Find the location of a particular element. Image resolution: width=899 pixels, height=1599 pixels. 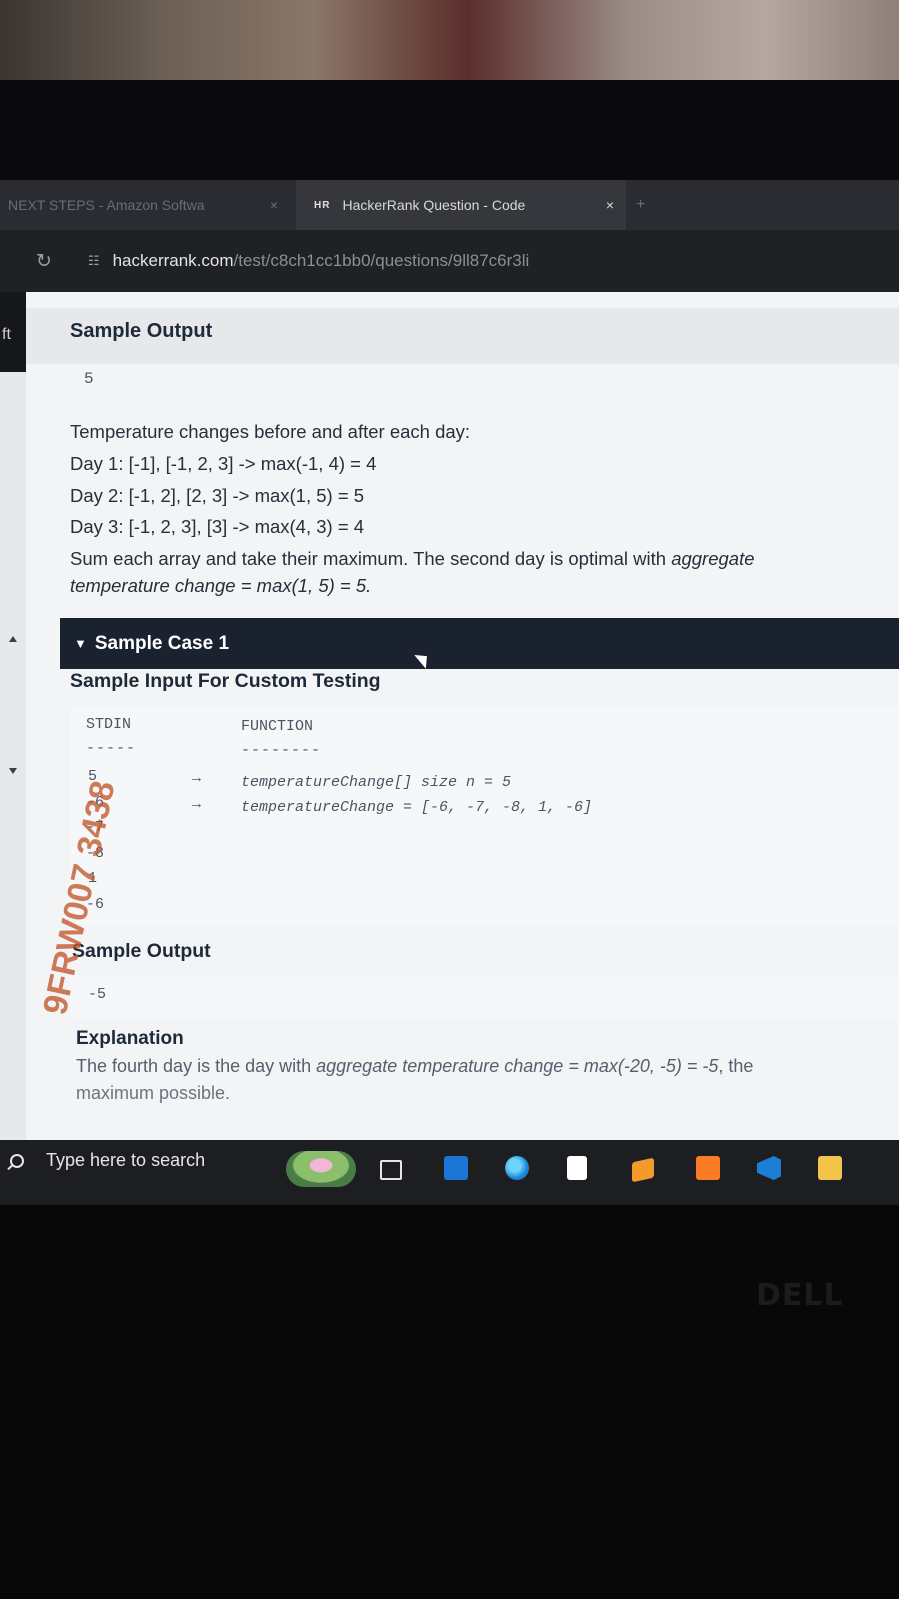

explanation-line: Day 3: [-1, 2, 3], [3] -> max(4, 3) = 4 is located at coordinates (217, 526).